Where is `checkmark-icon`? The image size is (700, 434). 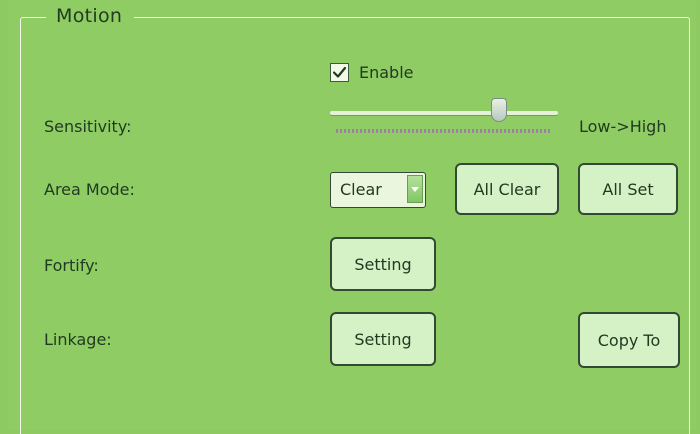
checkmark-icon is located at coordinates (339, 72).